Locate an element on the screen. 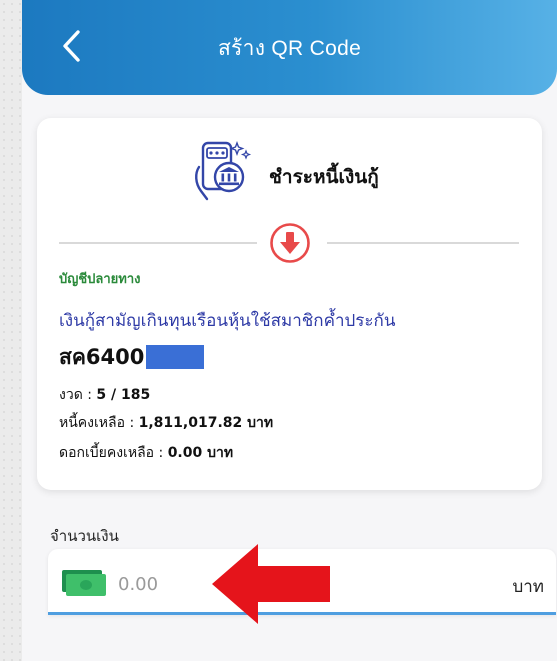  account-number-redaction is located at coordinates (175, 357).